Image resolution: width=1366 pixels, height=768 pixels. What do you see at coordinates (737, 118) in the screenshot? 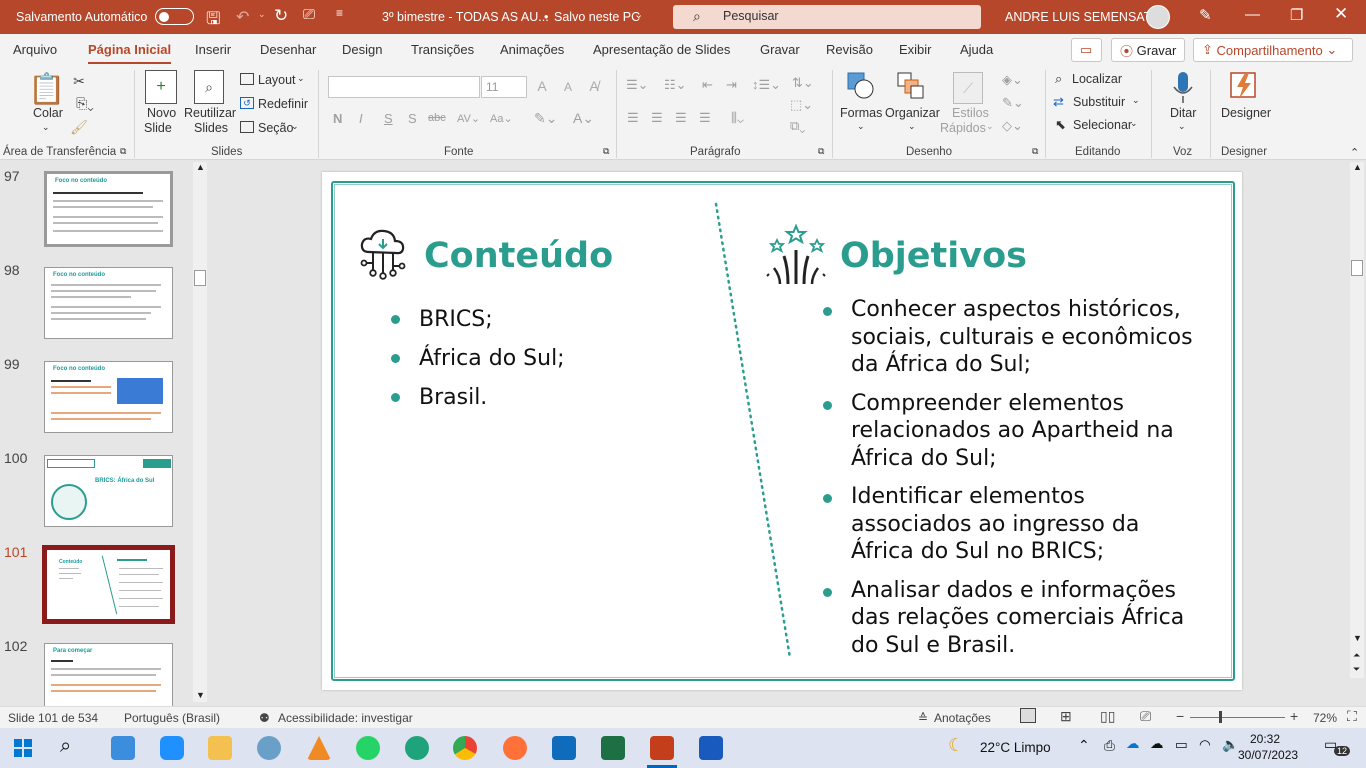
I see `columns-icon: ⫼⌄` at bounding box center [737, 118].